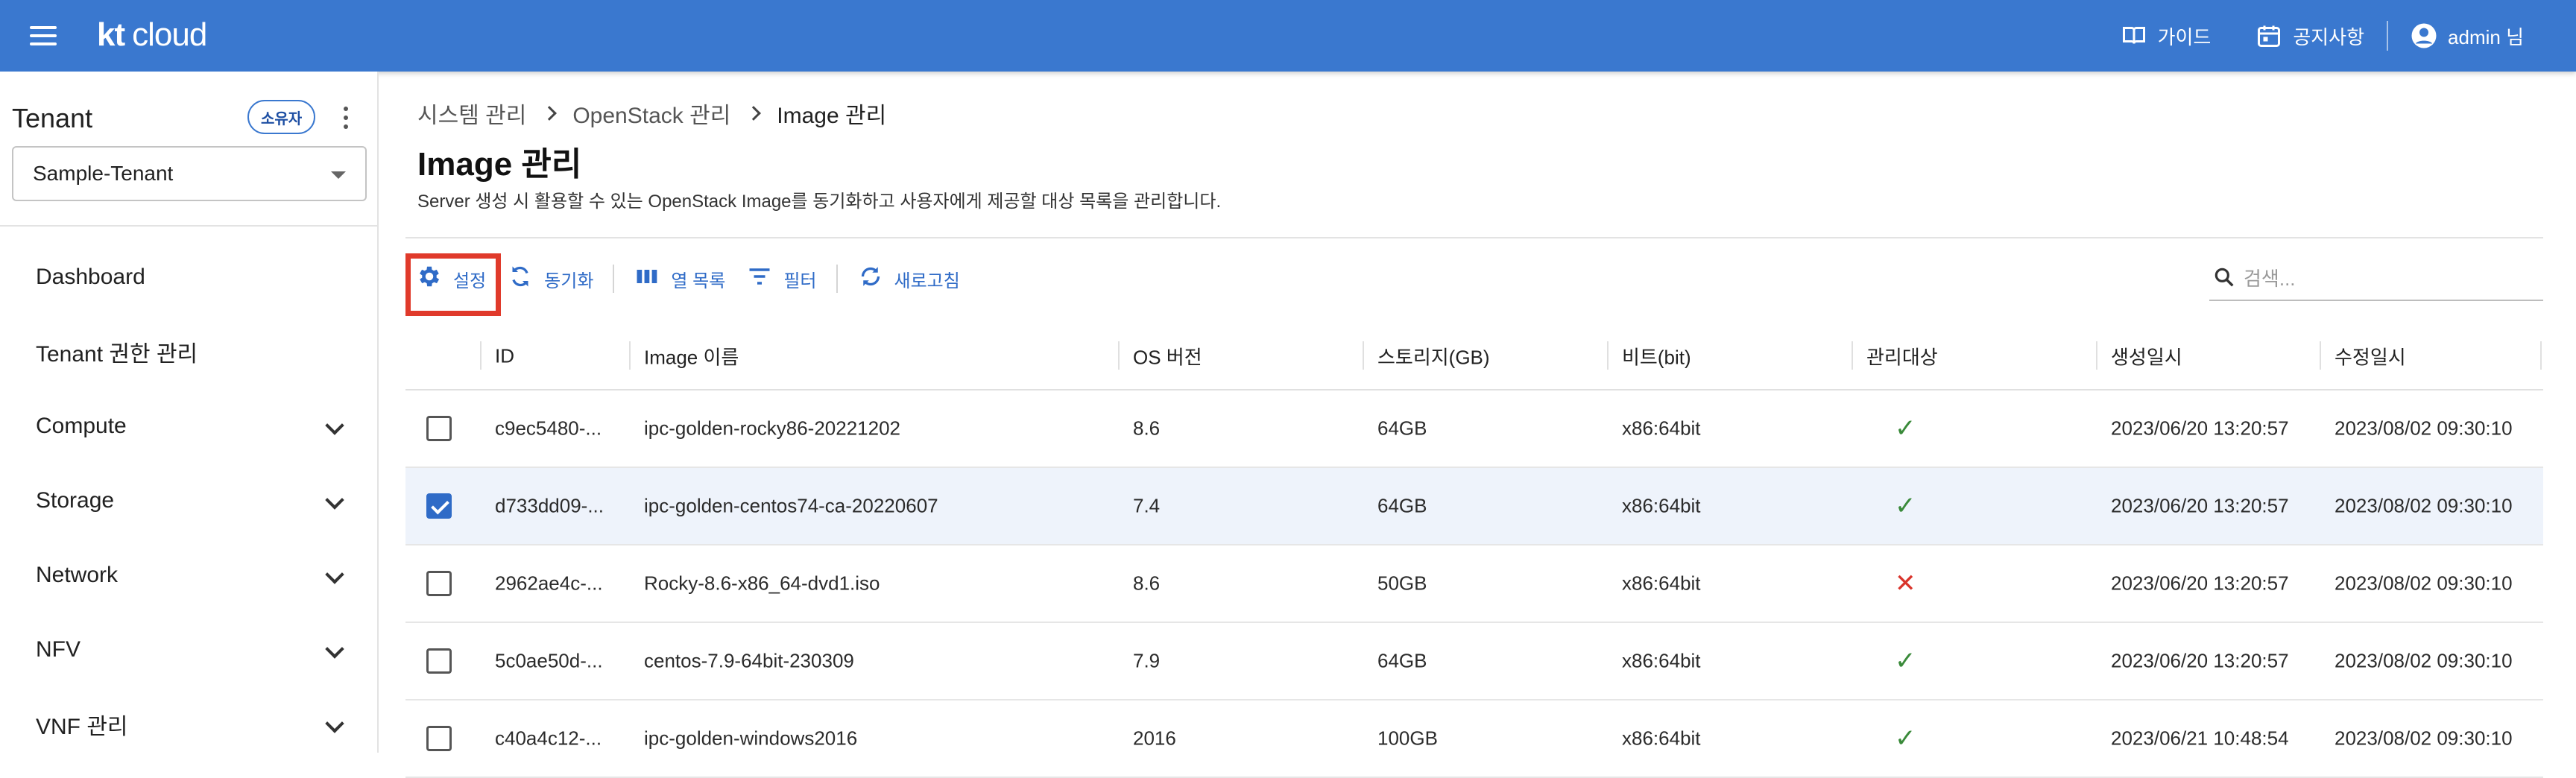 This screenshot has height=778, width=2576. Describe the element at coordinates (2486, 36) in the screenshot. I see `user-label: admin 님` at that location.